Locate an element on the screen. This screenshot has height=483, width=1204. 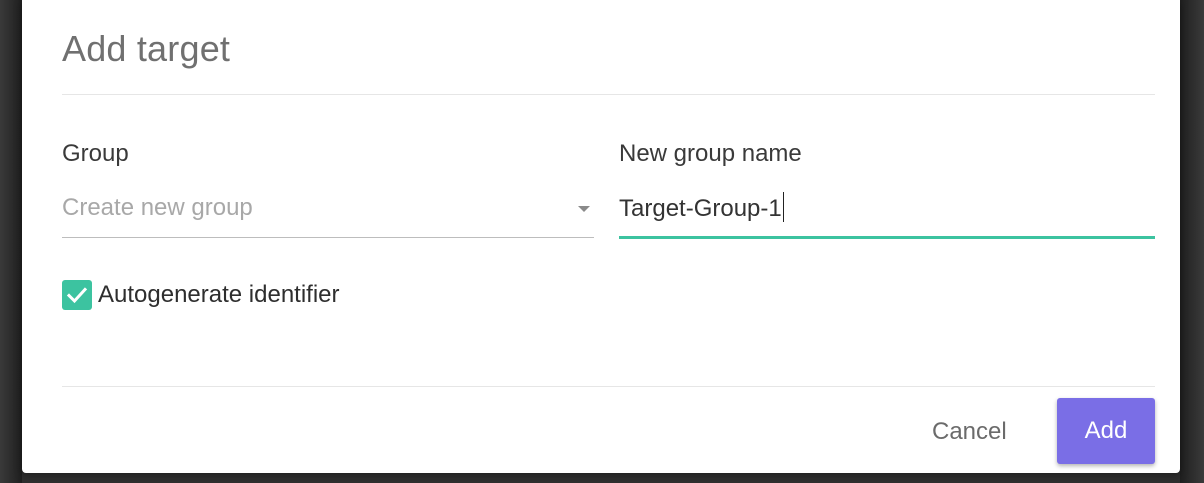
check-icon is located at coordinates (77, 295).